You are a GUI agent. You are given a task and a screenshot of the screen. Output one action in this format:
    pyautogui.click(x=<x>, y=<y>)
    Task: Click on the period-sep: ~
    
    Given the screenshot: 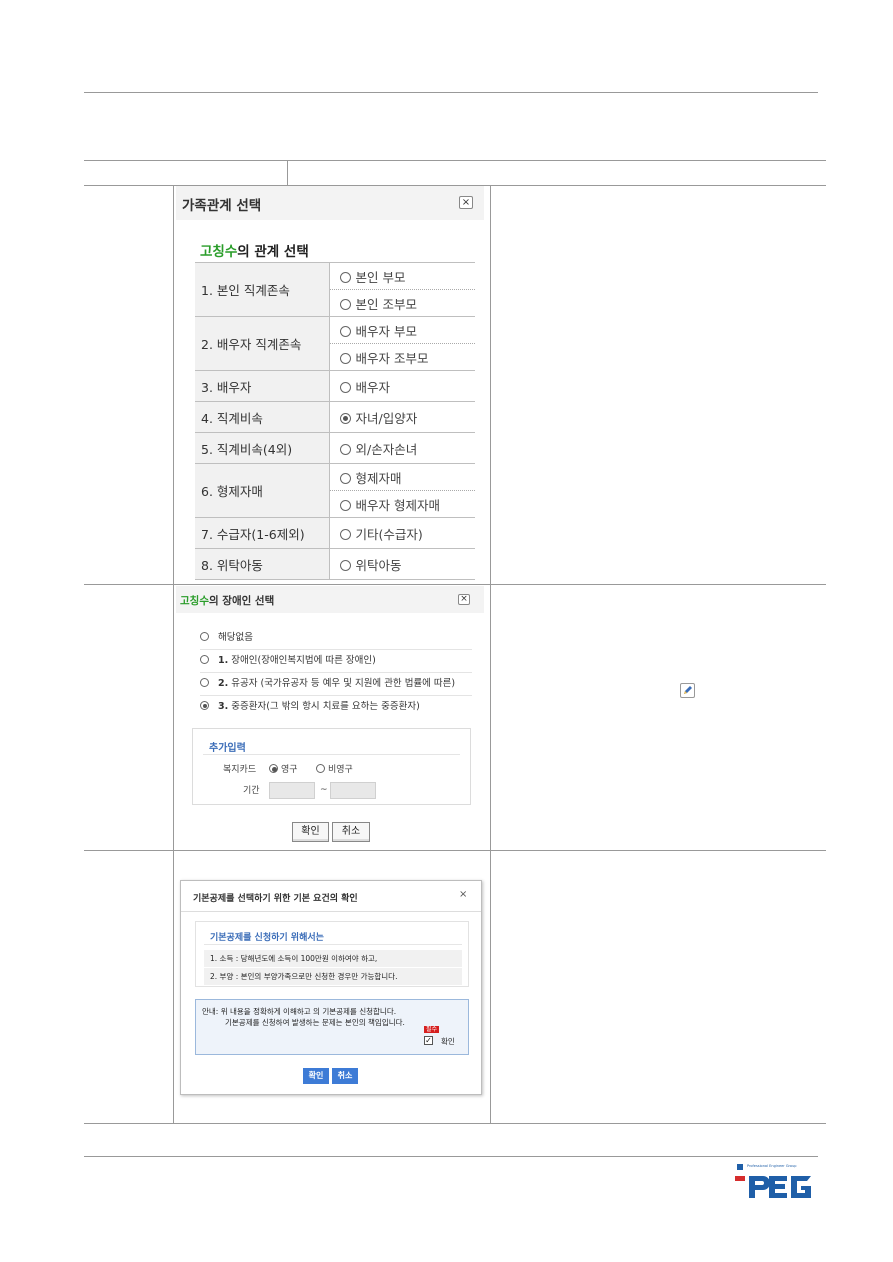 What is the action you would take?
    pyautogui.click(x=324, y=790)
    